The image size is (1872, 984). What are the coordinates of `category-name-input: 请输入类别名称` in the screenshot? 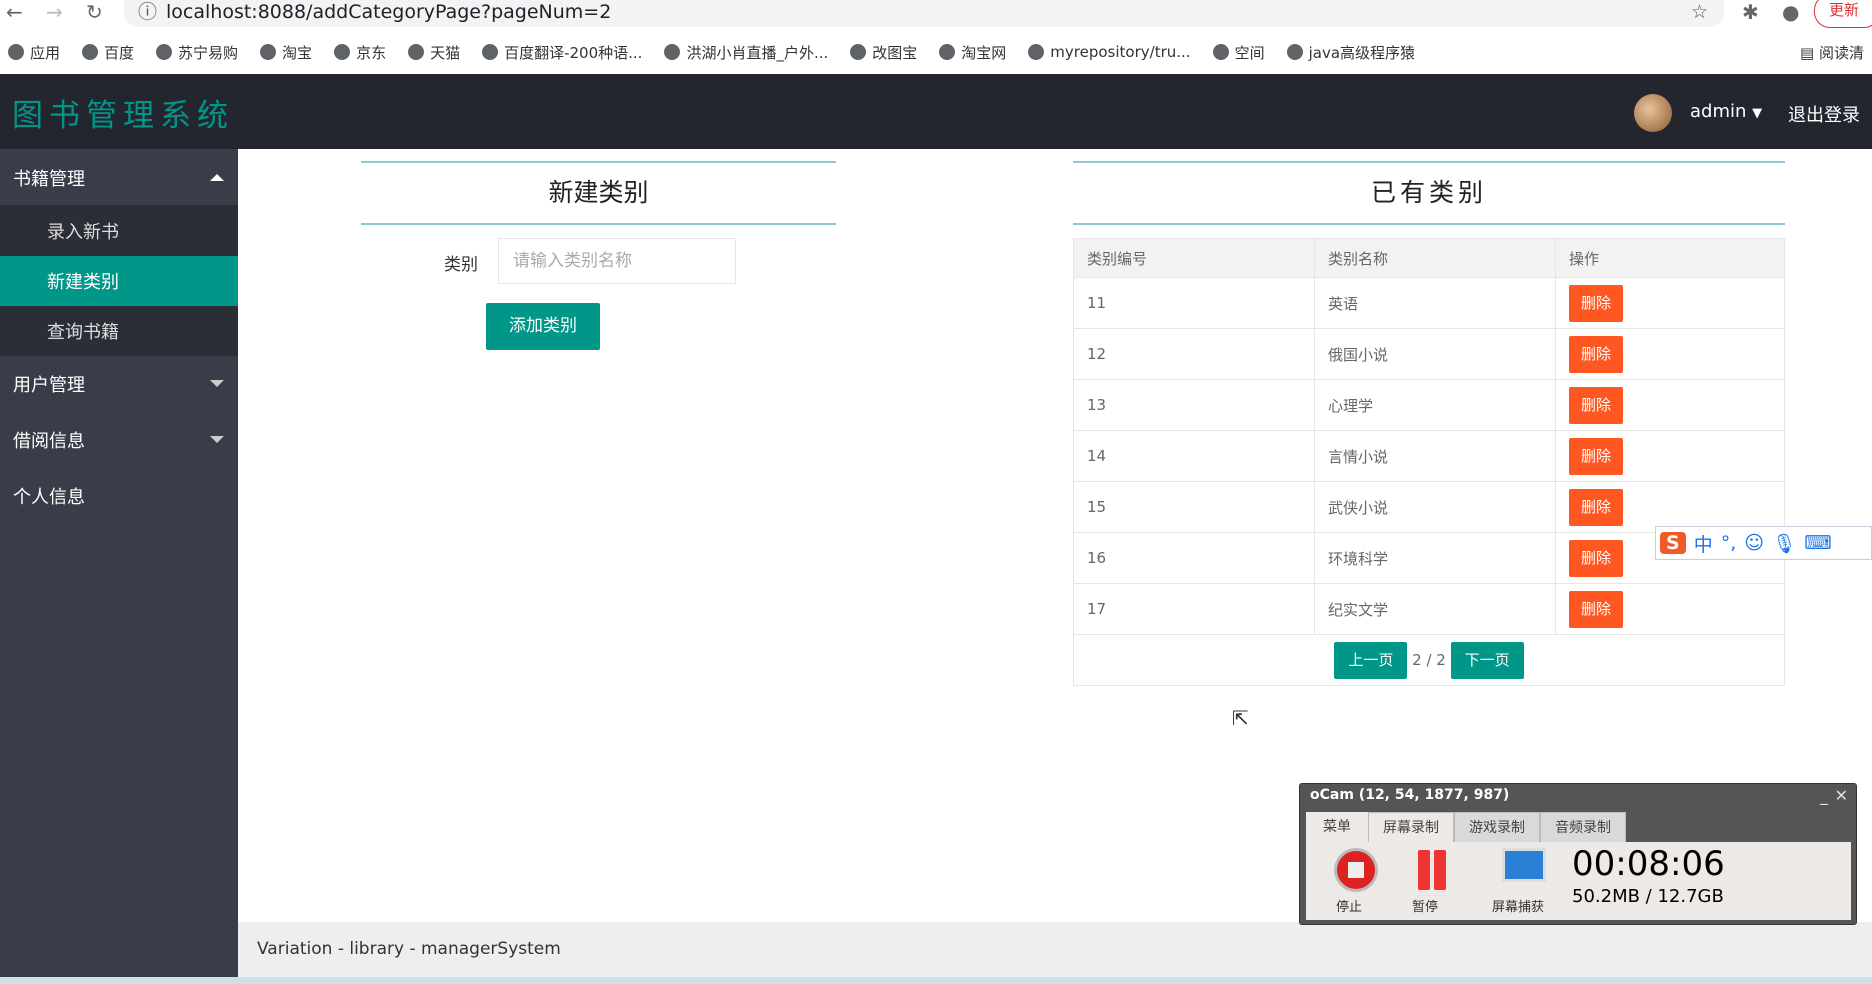 It's located at (617, 261).